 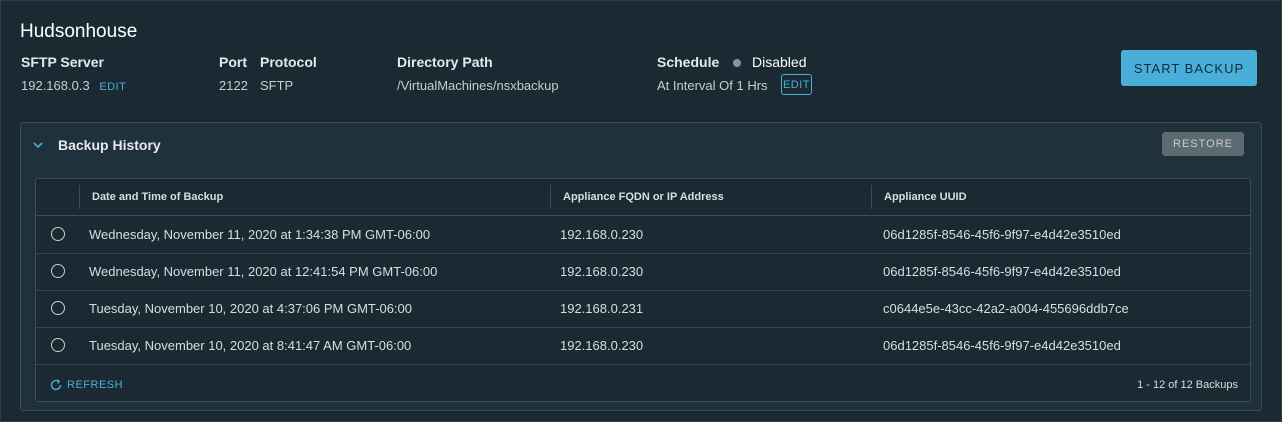 What do you see at coordinates (79, 31) in the screenshot?
I see `page-title: Hudsonhouse` at bounding box center [79, 31].